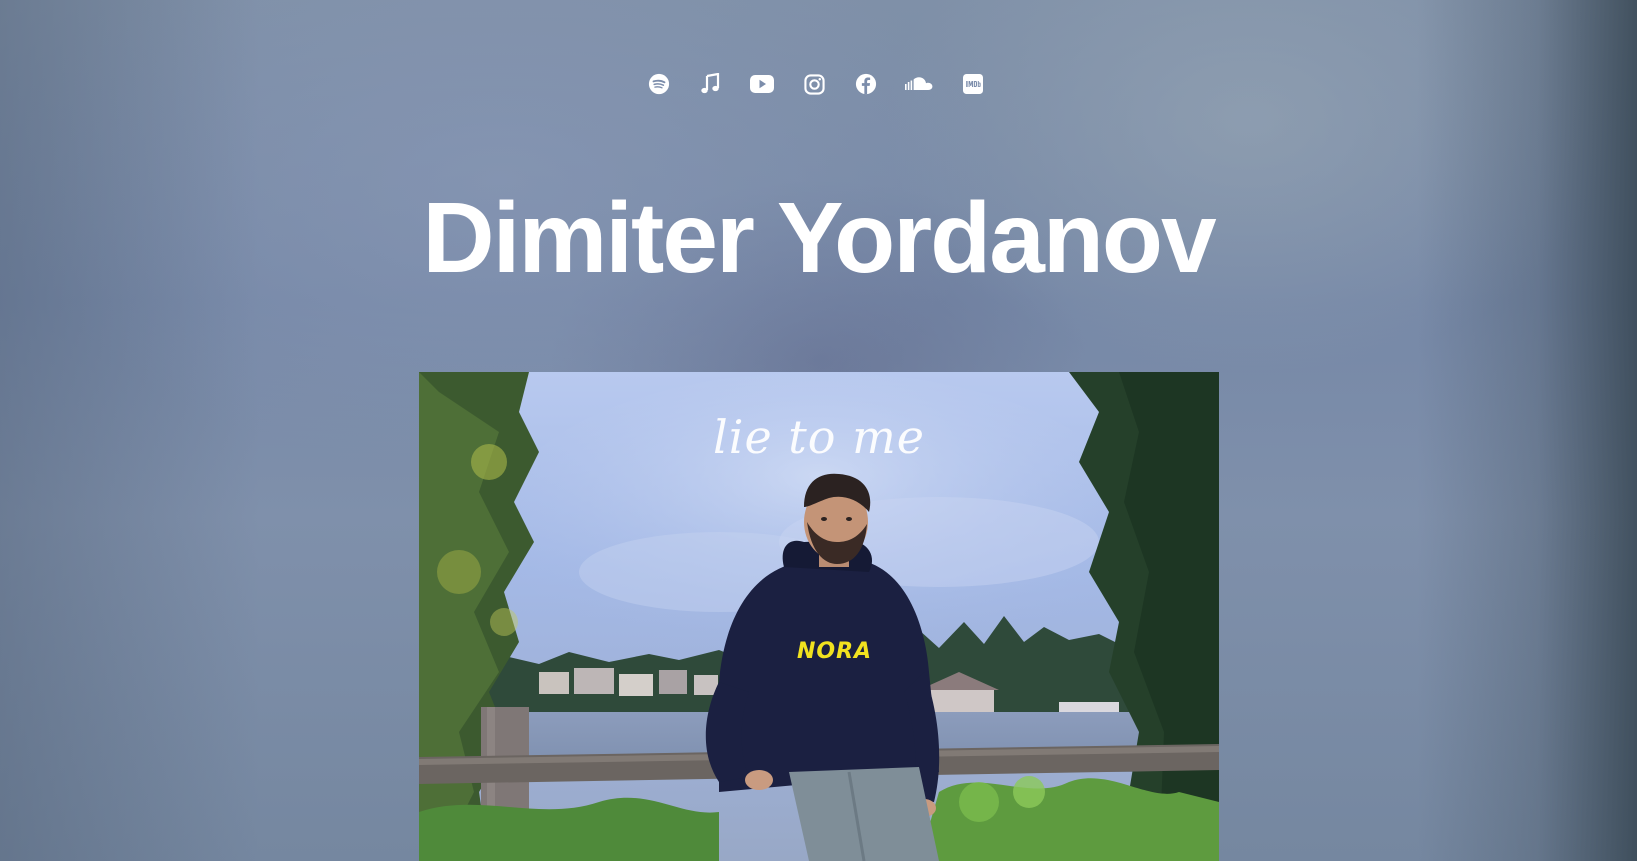 Image resolution: width=1637 pixels, height=861 pixels. I want to click on background-shade-right, so click(1527, 430).